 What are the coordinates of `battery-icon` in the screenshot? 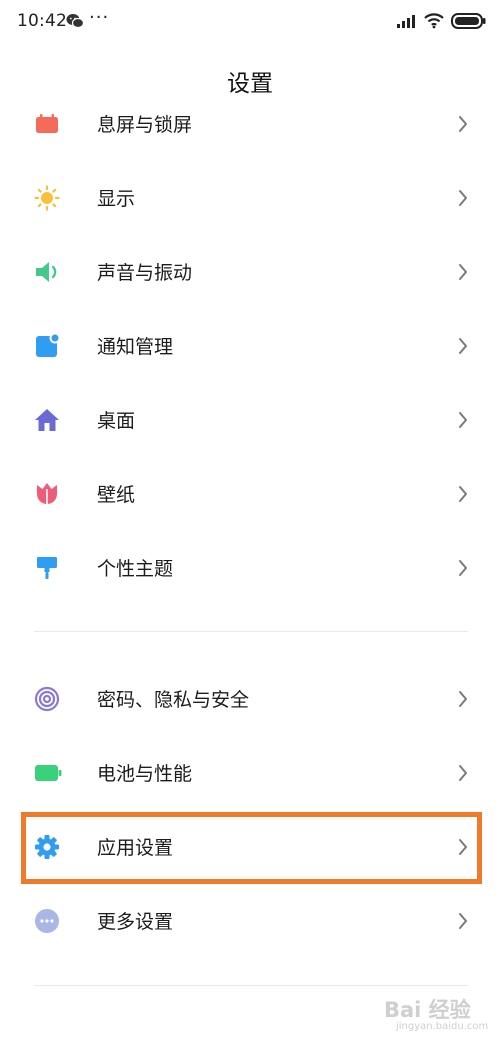 It's located at (48, 773).